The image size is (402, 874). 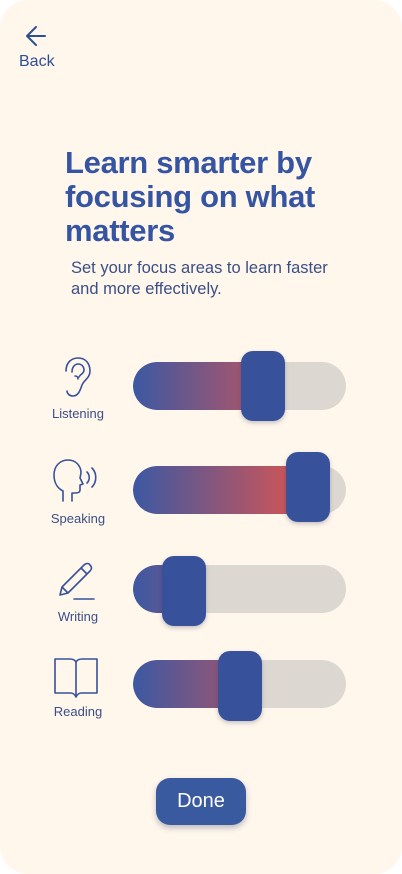 I want to click on skill-row-listening: Listening, so click(x=201, y=395).